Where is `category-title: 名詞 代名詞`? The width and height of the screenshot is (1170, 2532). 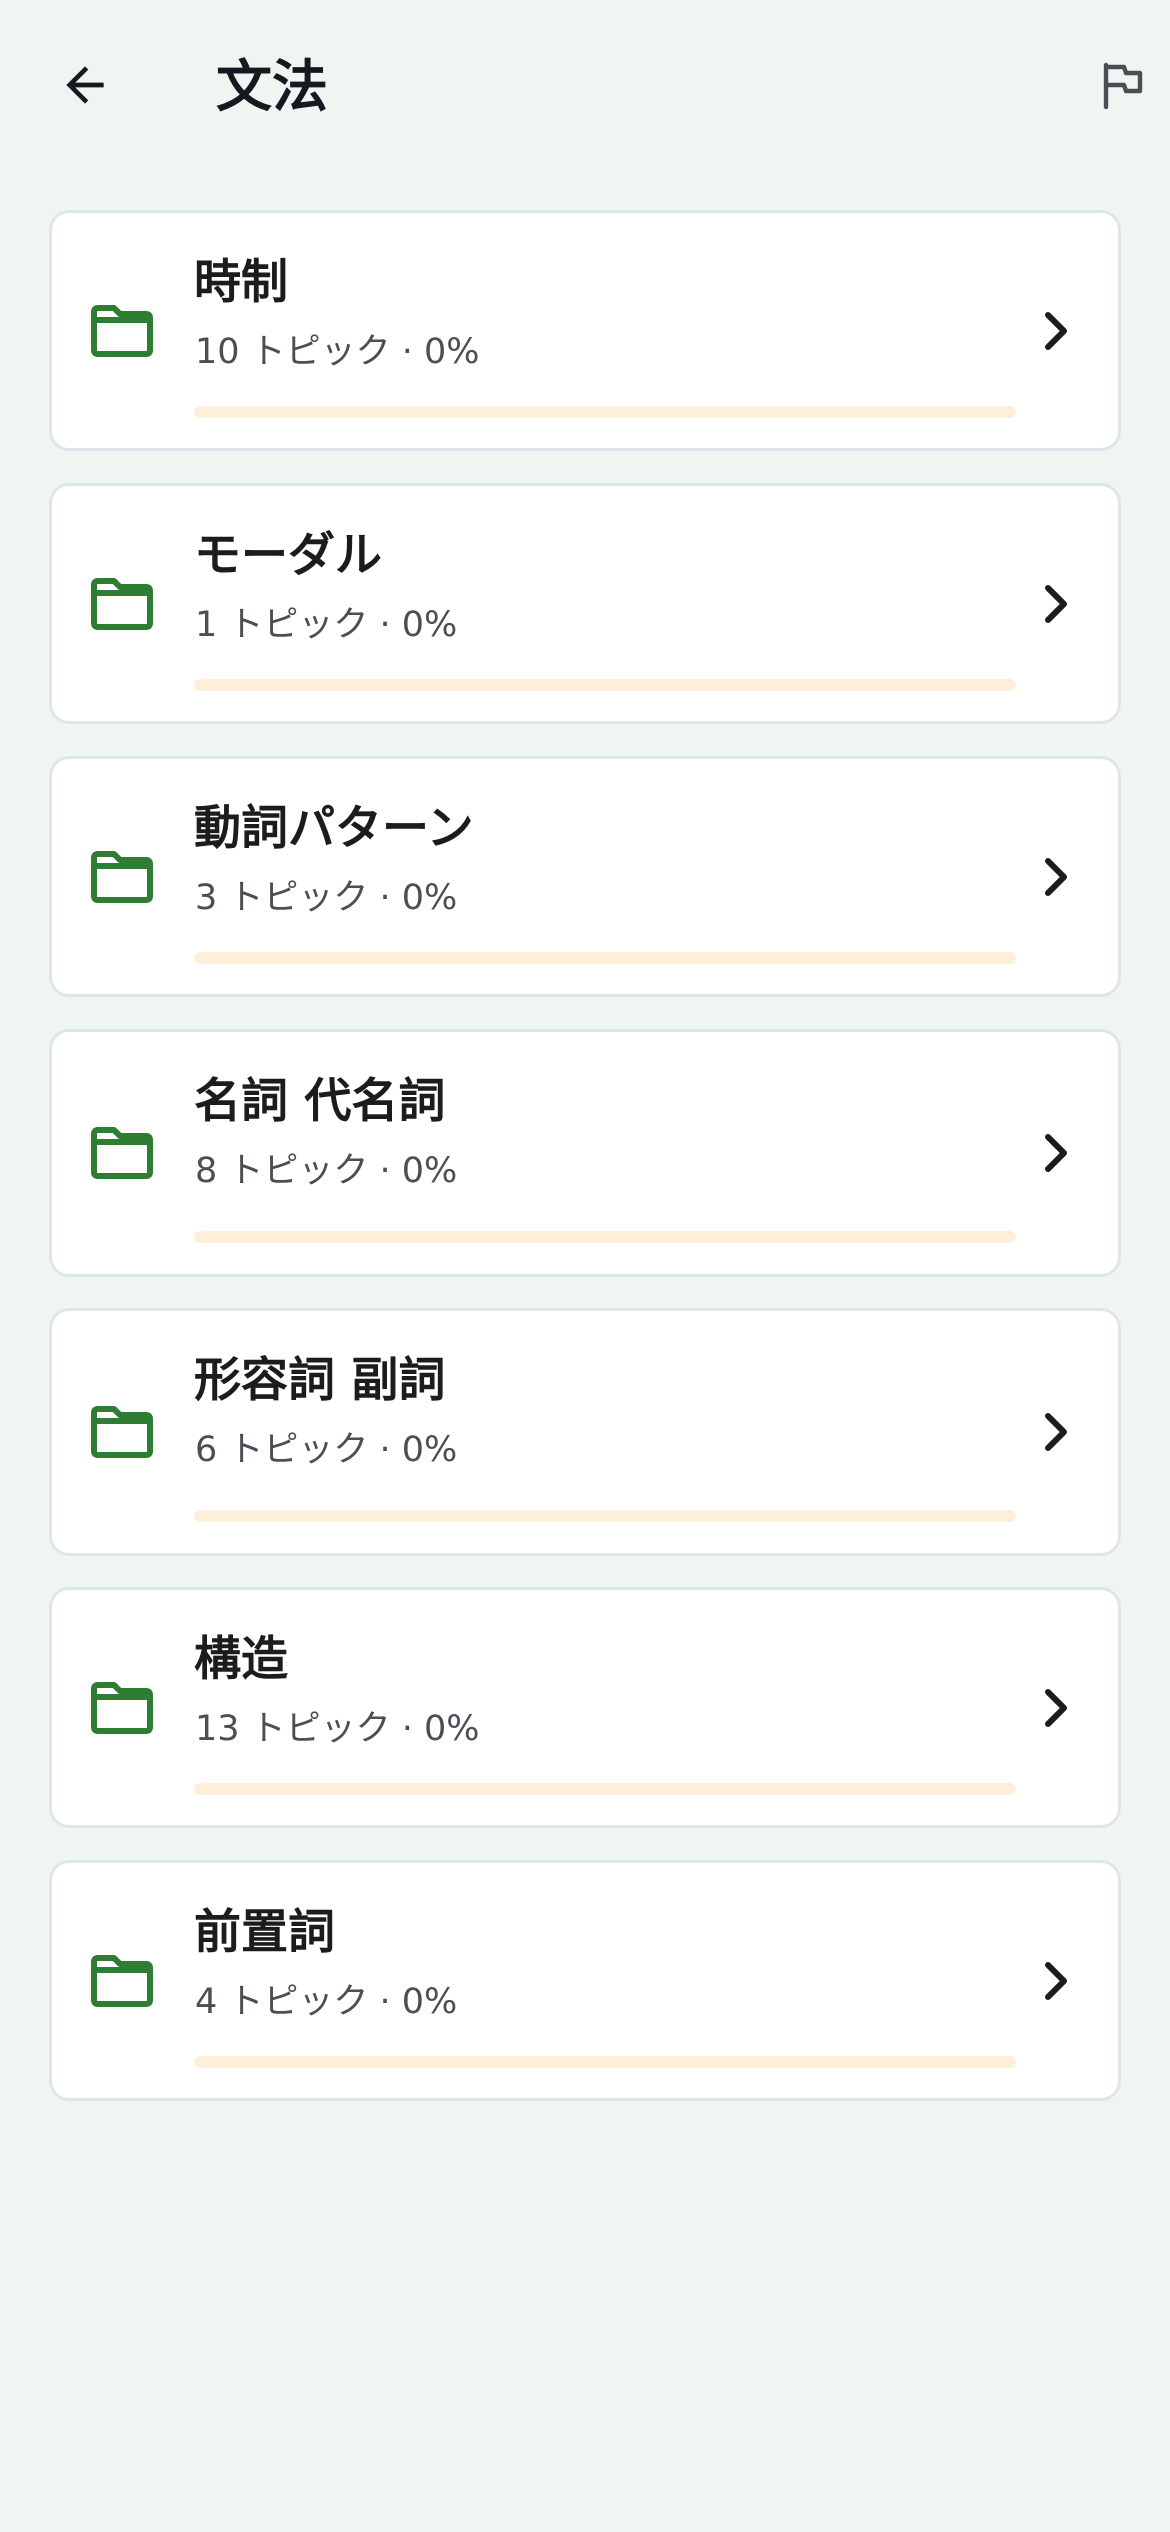
category-title: 名詞 代名詞 is located at coordinates (320, 1101).